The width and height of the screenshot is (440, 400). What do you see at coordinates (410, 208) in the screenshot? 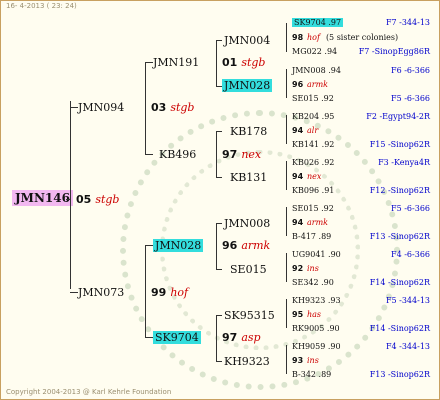
I see `gen4-4-top-origin: F5 -6-366` at bounding box center [410, 208].